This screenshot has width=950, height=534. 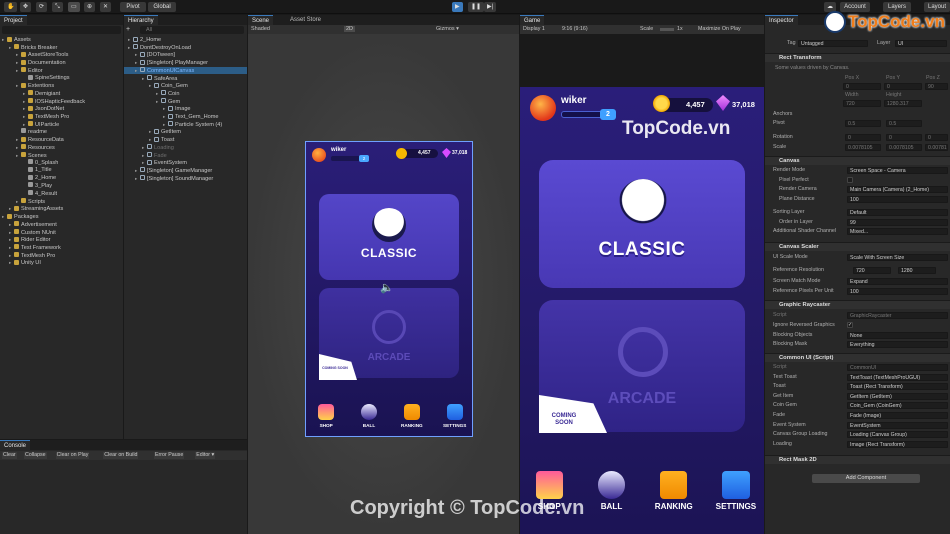 What do you see at coordinates (35, 148) in the screenshot?
I see `project-item: ▸ Resources` at bounding box center [35, 148].